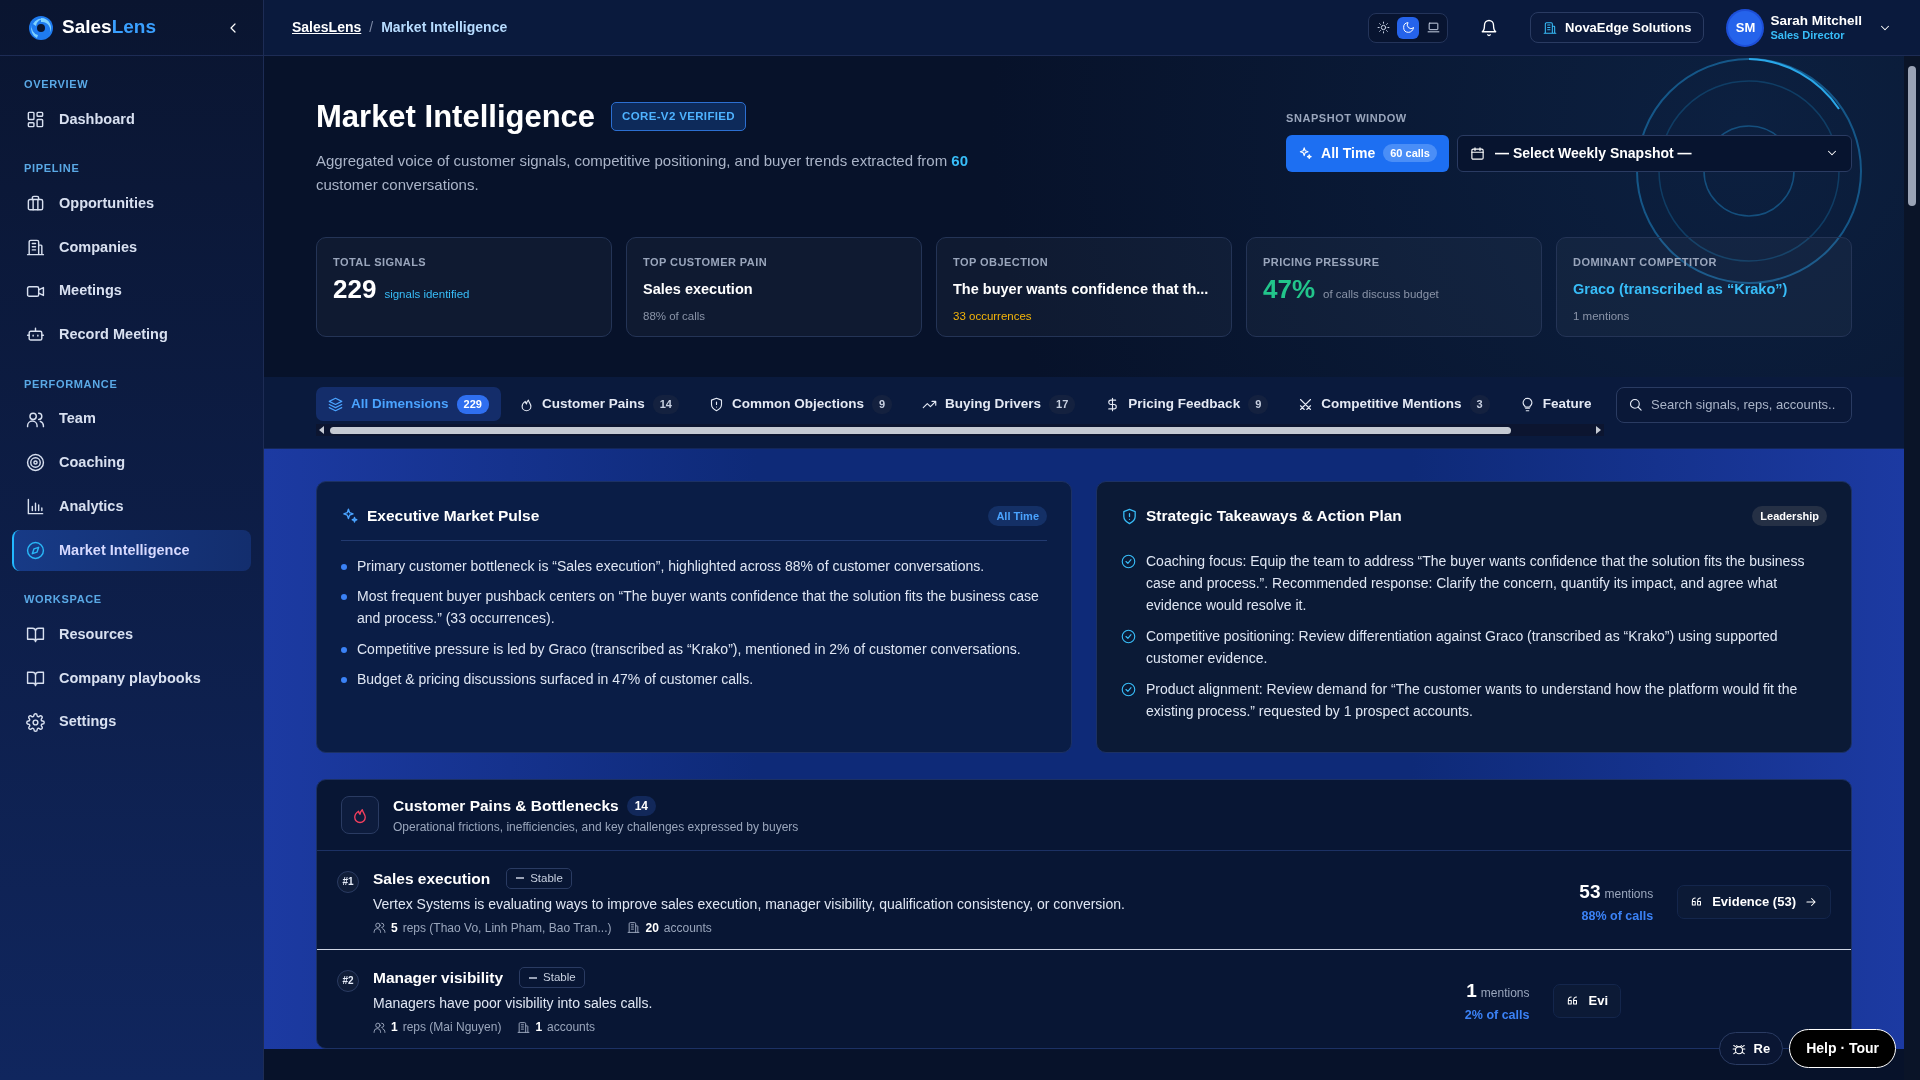 This screenshot has width=1920, height=1080. I want to click on target-icon, so click(35, 463).